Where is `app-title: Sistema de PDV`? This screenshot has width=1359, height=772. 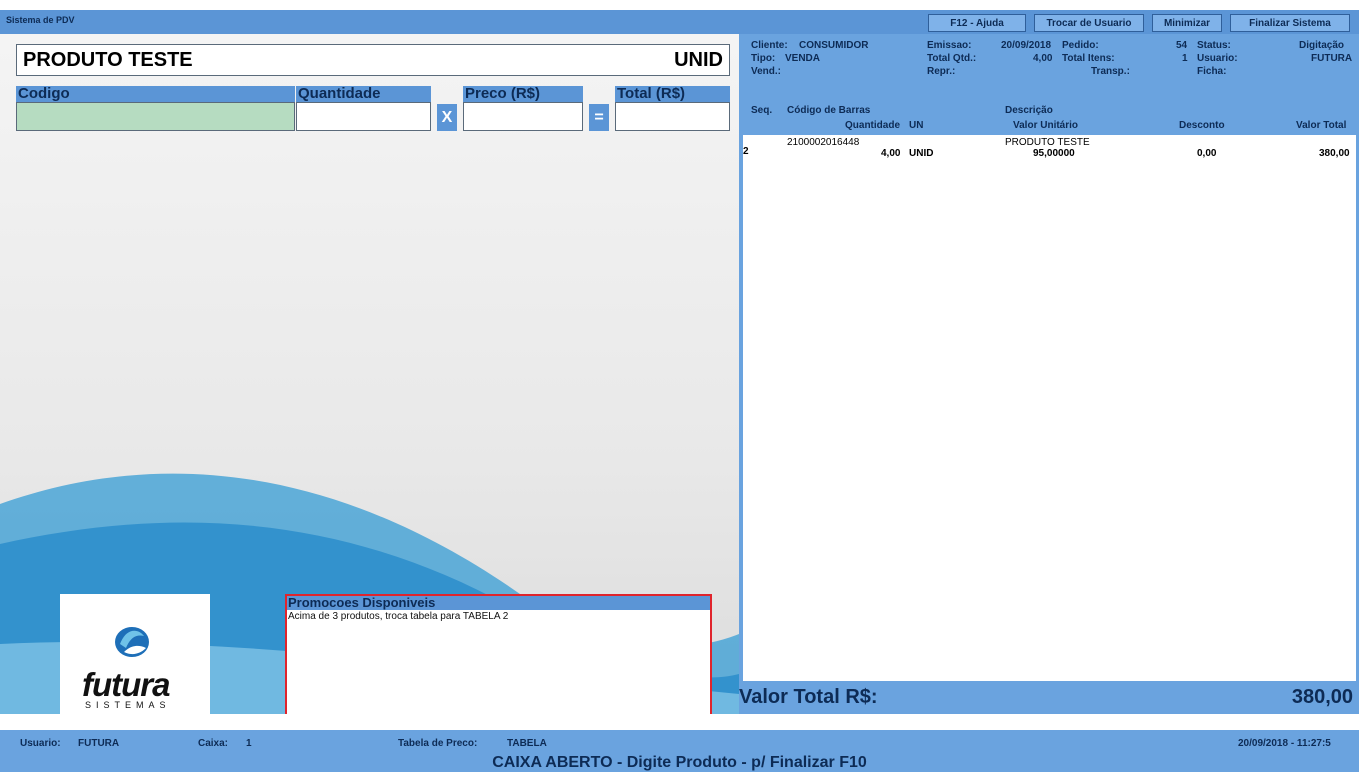
app-title: Sistema de PDV is located at coordinates (40, 20).